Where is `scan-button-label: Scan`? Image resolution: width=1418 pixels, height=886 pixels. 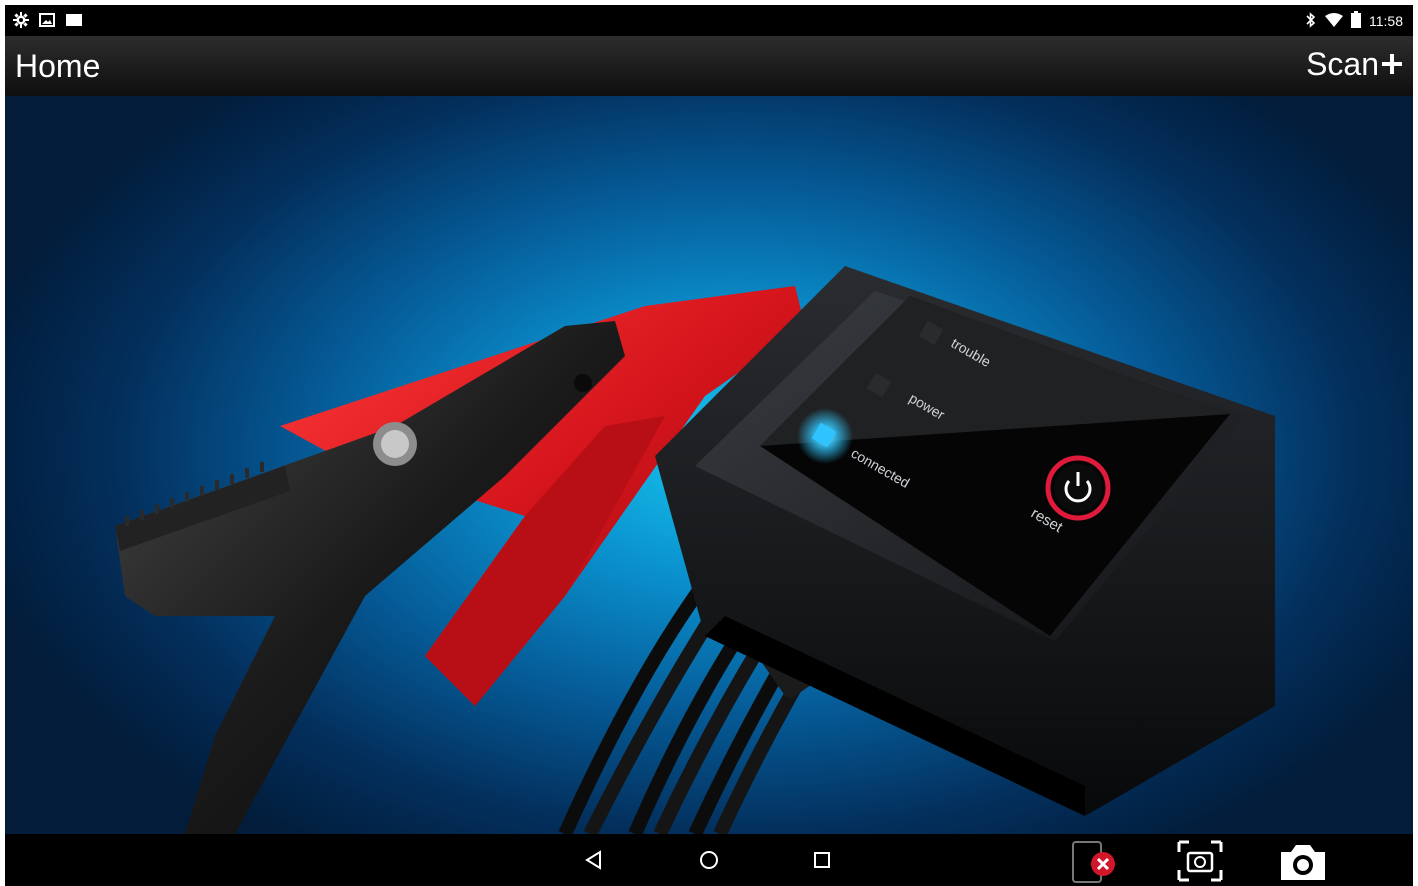
scan-button-label: Scan is located at coordinates (1342, 64).